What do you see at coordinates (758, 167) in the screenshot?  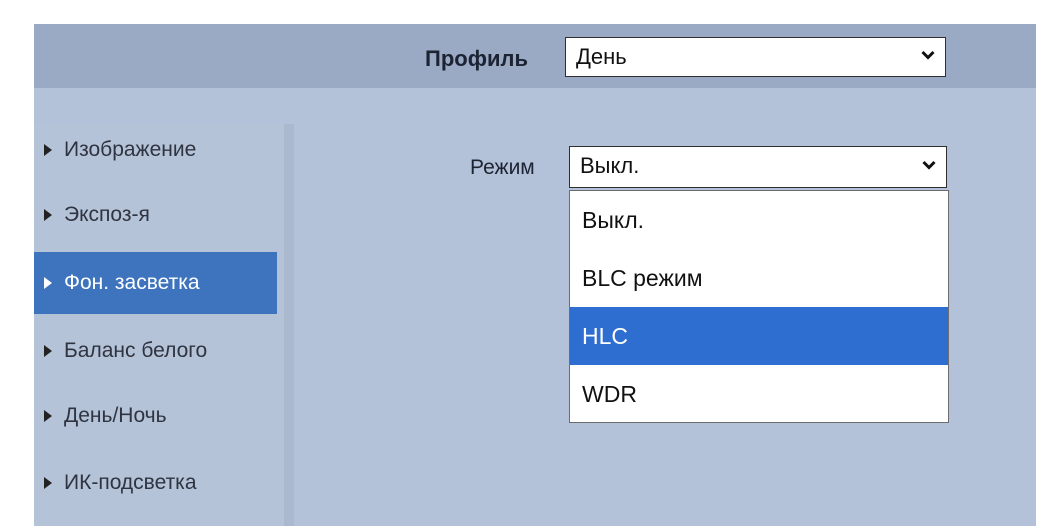 I see `mode-select: Выкл.` at bounding box center [758, 167].